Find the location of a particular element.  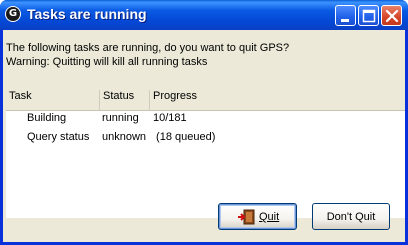

column-header-progress: Progress is located at coordinates (277, 100).